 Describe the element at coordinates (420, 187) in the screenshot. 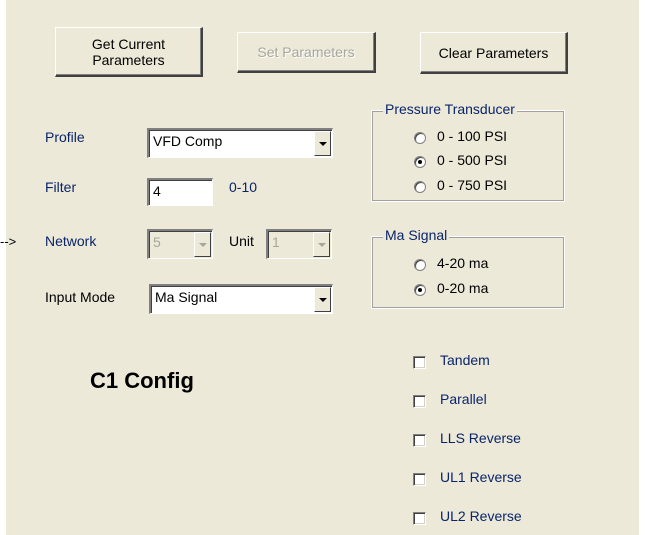

I see `radio-750-psi` at that location.